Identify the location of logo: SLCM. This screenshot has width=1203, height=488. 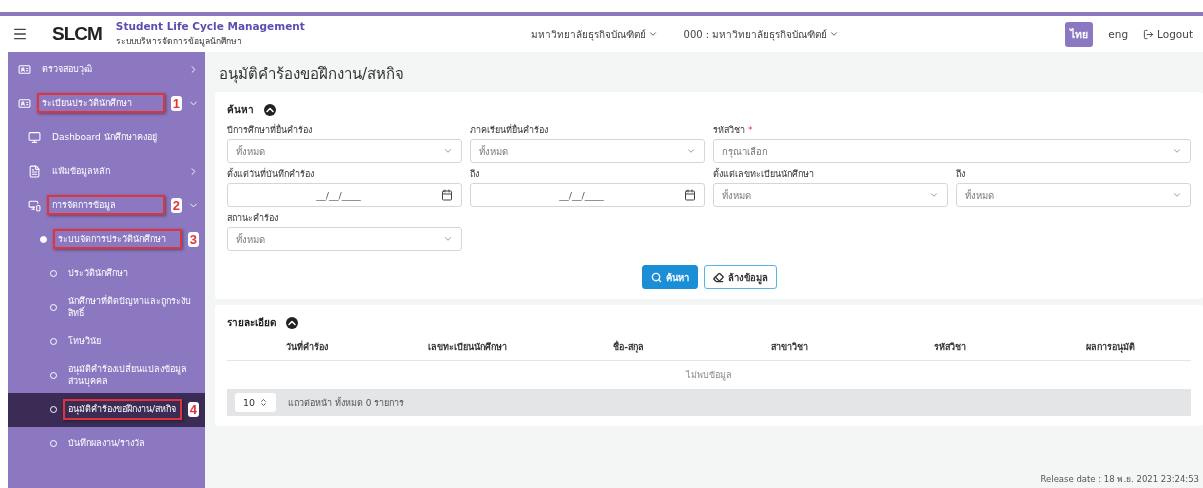
(77, 34).